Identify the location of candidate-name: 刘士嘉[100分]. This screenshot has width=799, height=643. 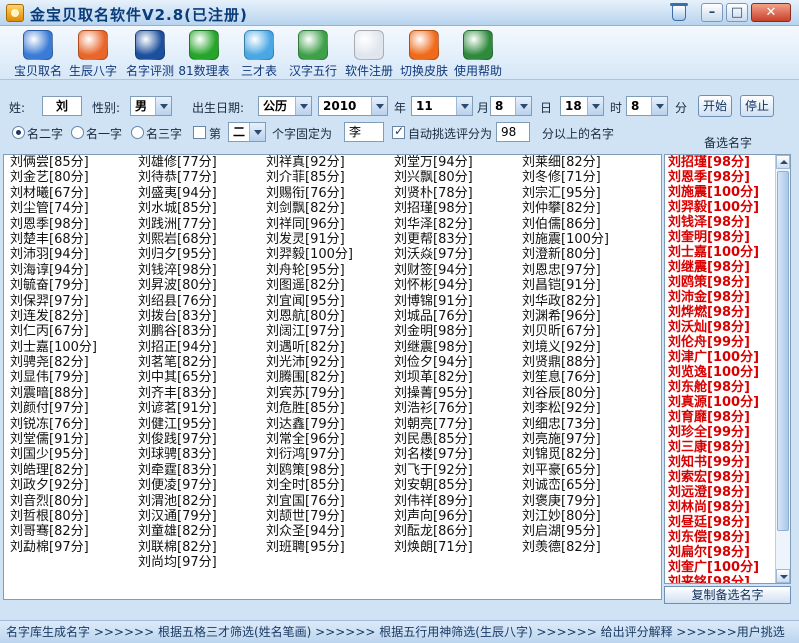
(727, 252).